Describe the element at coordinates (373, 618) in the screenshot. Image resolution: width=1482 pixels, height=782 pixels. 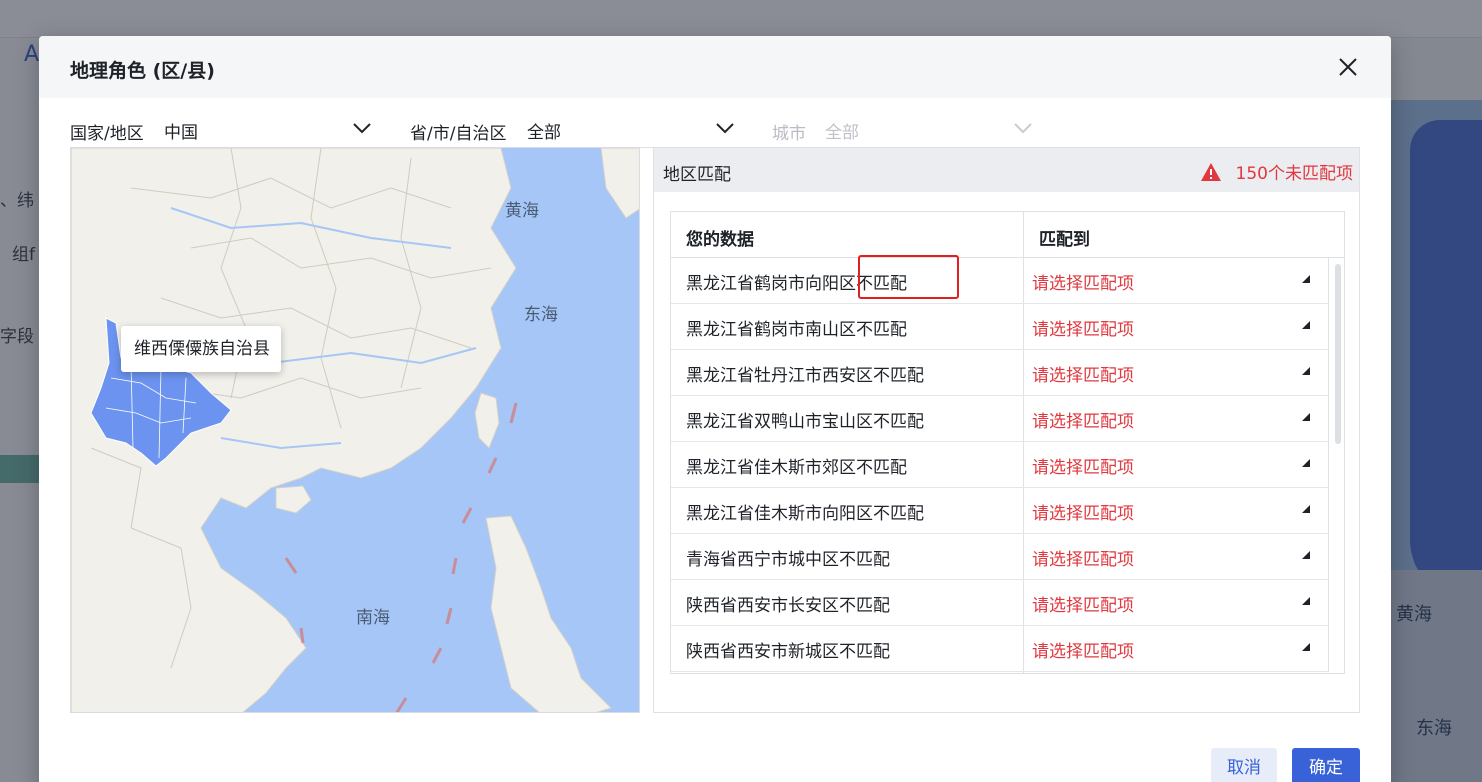
I see `map-label-nanhai: 南海` at that location.